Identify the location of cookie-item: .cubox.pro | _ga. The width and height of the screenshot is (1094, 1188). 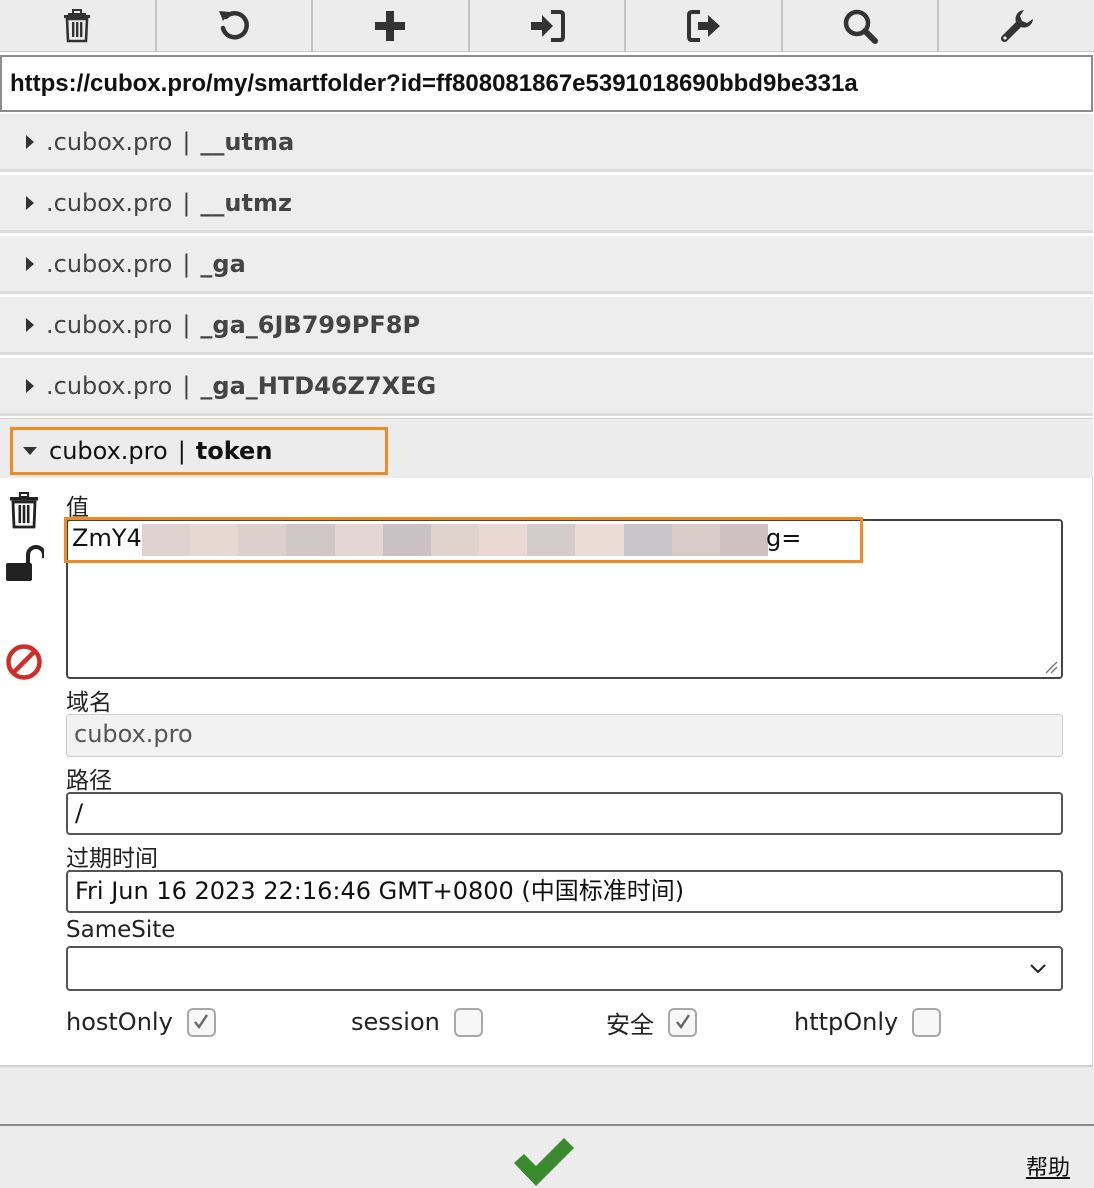
(546, 265).